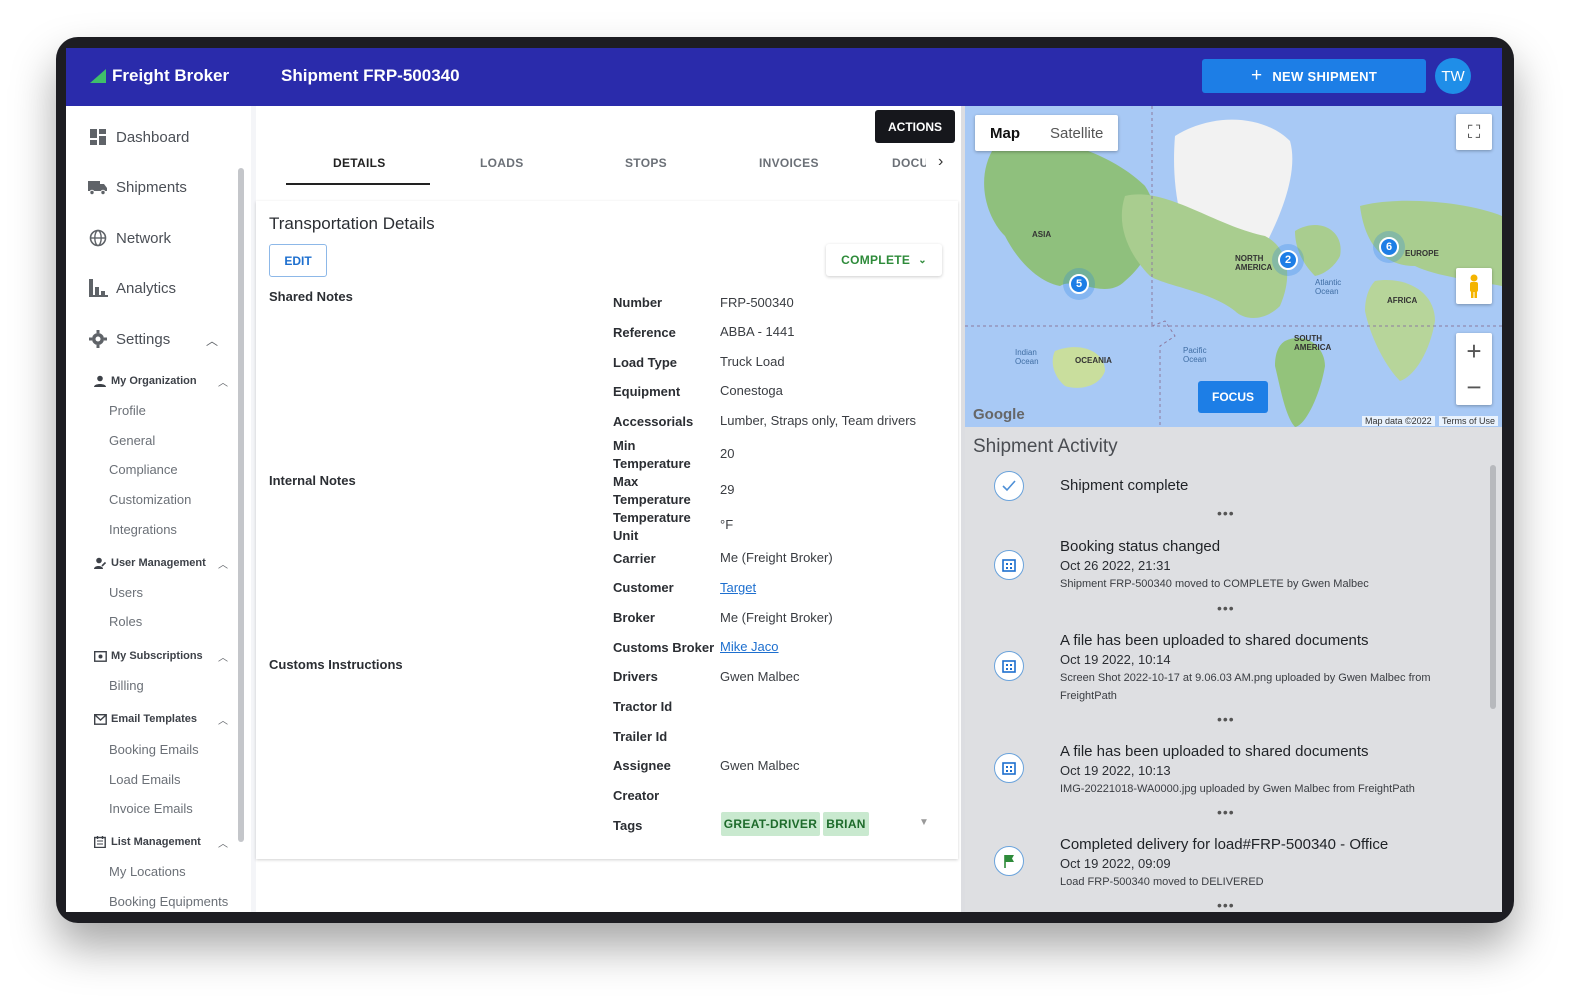 The image size is (1572, 999). What do you see at coordinates (143, 529) in the screenshot?
I see `sidebar-subitem-integrations: Integrations` at bounding box center [143, 529].